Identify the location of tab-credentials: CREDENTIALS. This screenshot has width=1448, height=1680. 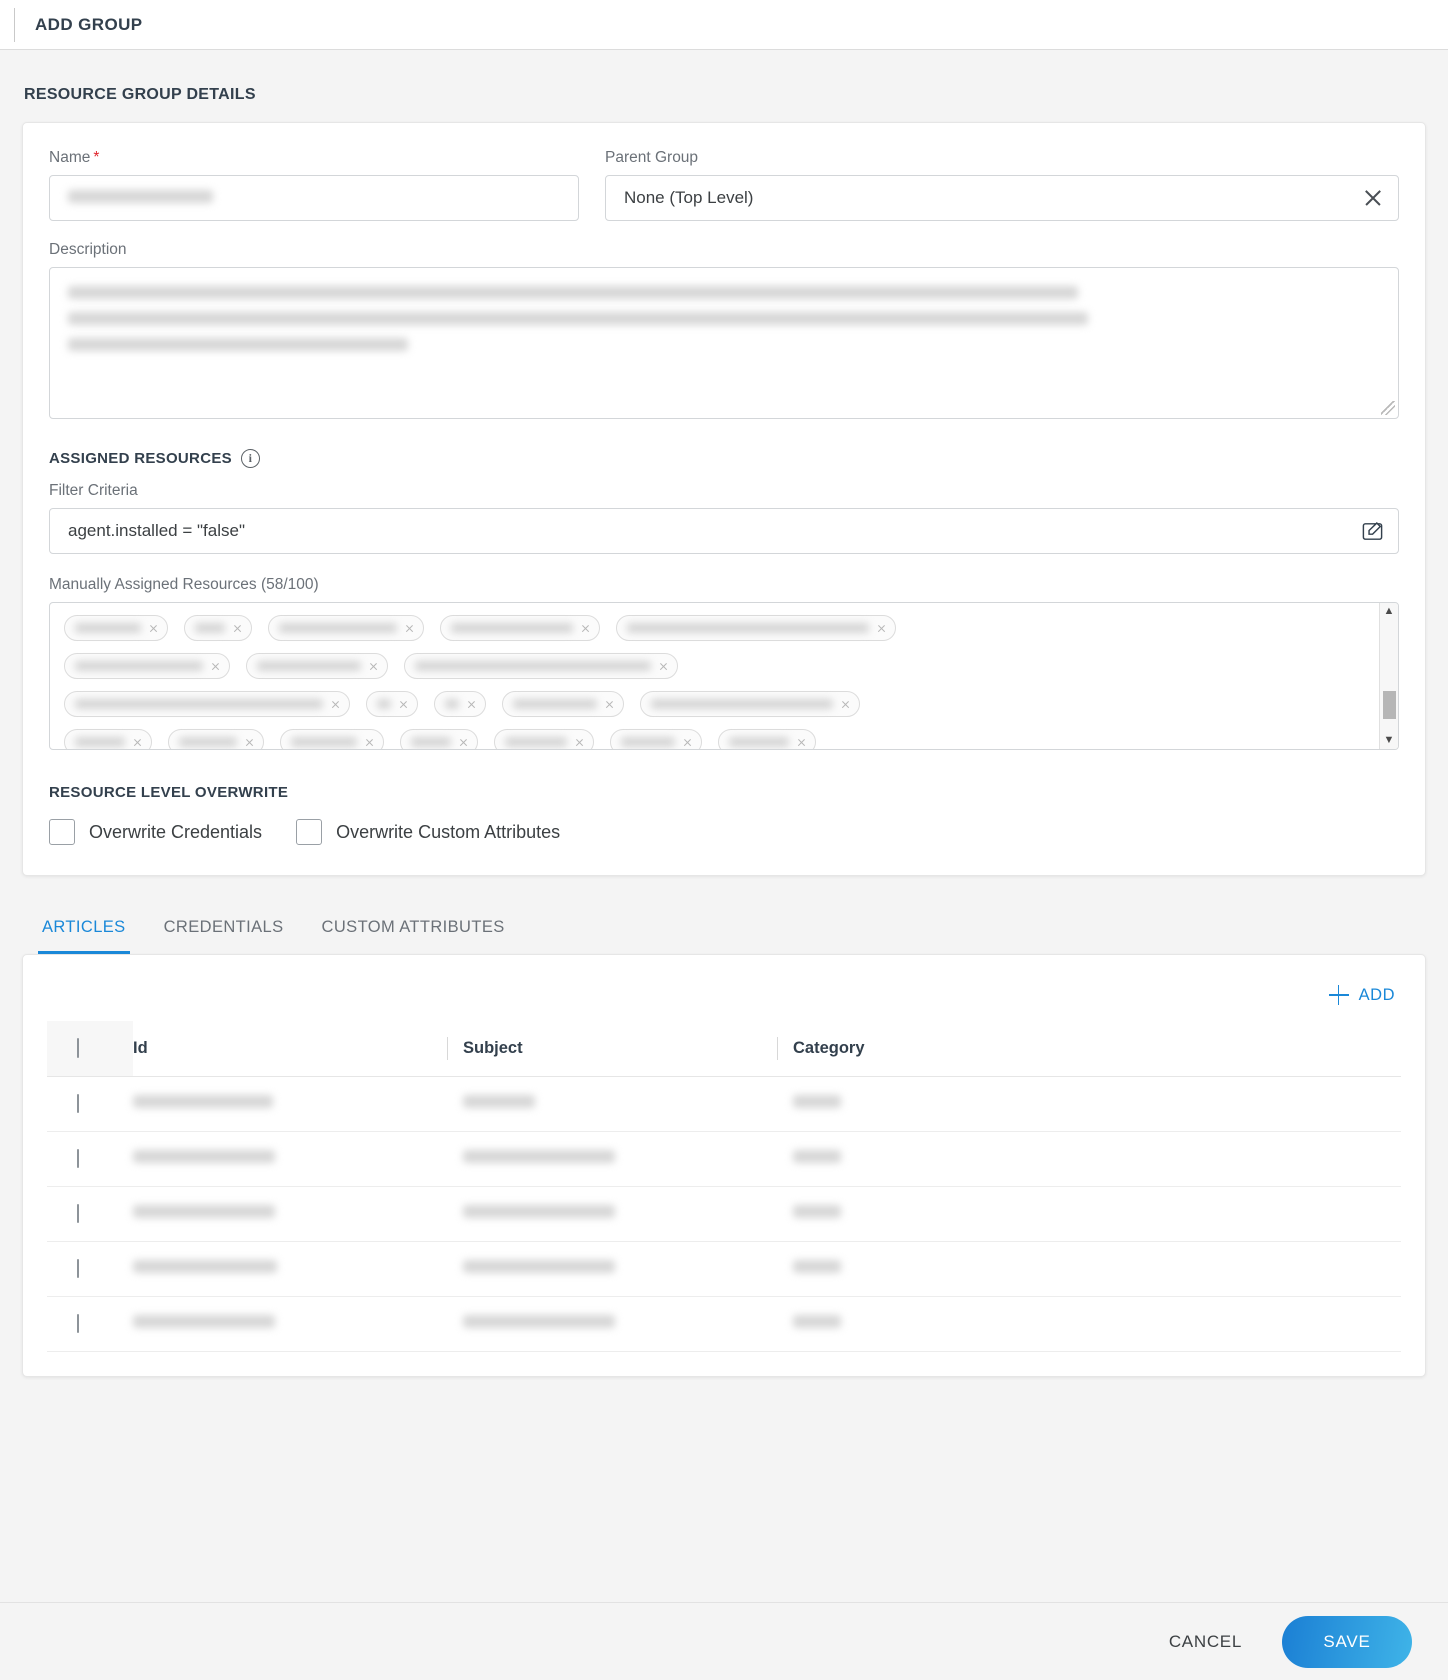
(224, 932).